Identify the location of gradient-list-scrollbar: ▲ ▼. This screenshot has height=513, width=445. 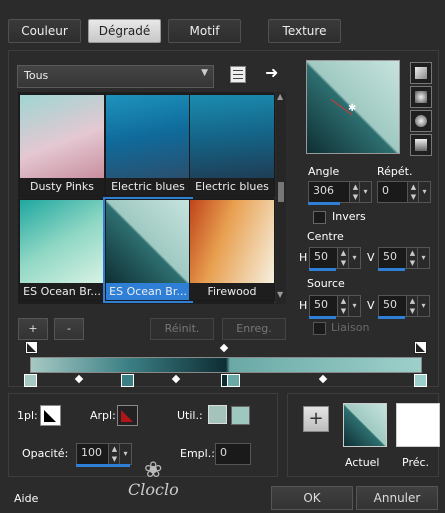
(281, 198).